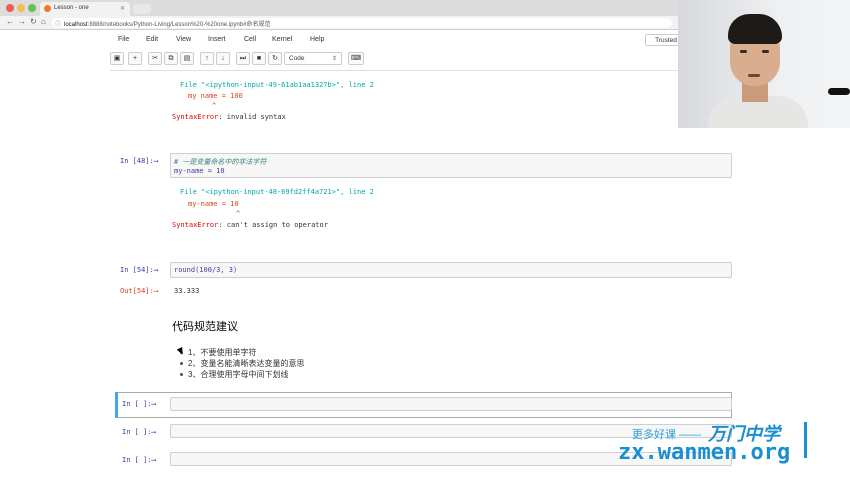 The height and width of the screenshot is (478, 850). What do you see at coordinates (76, 25) in the screenshot?
I see `url-host: localhost` at bounding box center [76, 25].